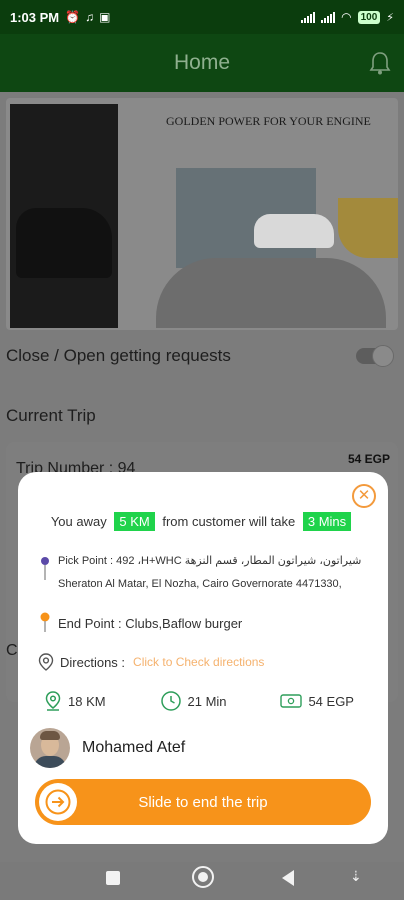  I want to click on system-nav-bar: ⇣, so click(202, 881).